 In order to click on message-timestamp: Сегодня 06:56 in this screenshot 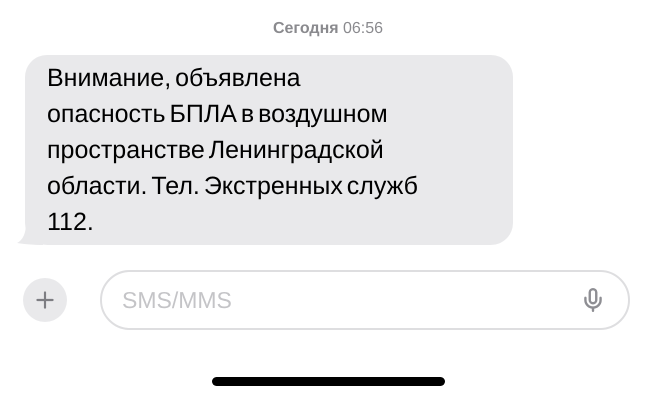, I will do `click(328, 29)`.